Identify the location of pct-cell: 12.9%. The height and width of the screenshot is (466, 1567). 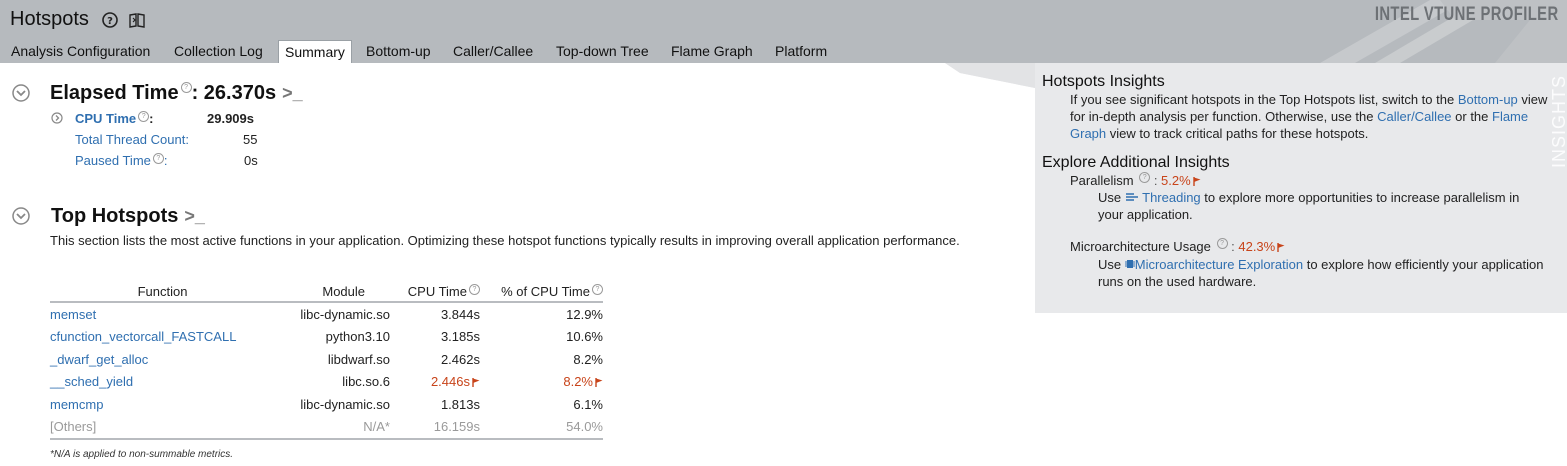
(584, 314).